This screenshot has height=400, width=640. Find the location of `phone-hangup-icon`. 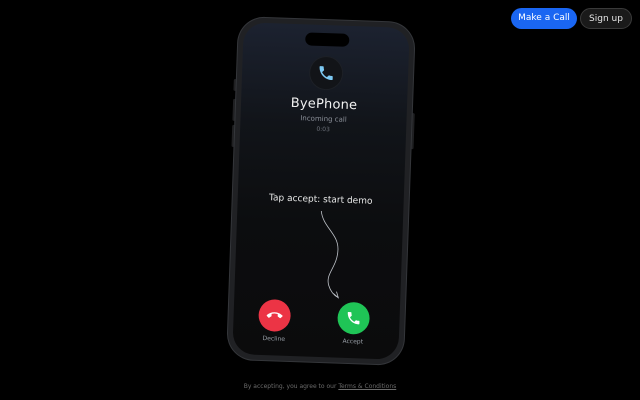

phone-hangup-icon is located at coordinates (274, 315).